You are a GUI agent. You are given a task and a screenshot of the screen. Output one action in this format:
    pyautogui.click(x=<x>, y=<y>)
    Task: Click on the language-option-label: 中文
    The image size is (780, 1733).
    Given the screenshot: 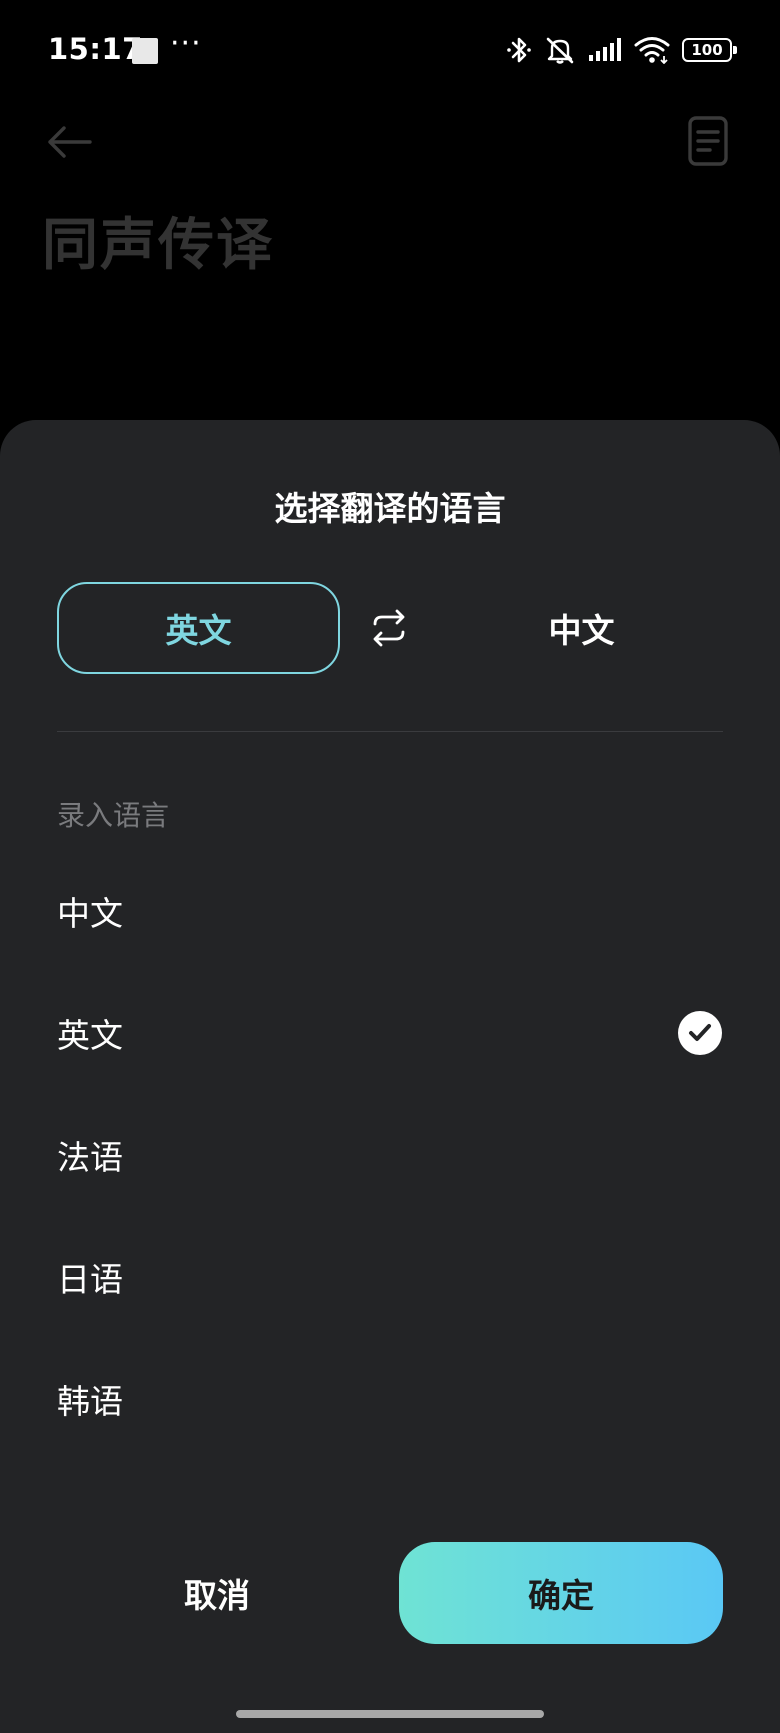 What is the action you would take?
    pyautogui.click(x=90, y=913)
    